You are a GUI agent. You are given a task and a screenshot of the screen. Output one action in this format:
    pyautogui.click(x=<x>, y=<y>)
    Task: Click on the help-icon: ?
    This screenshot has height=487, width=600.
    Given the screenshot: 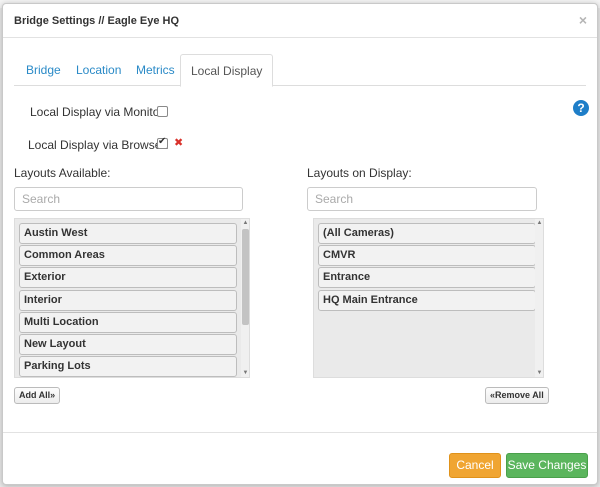 What is the action you would take?
    pyautogui.click(x=581, y=108)
    